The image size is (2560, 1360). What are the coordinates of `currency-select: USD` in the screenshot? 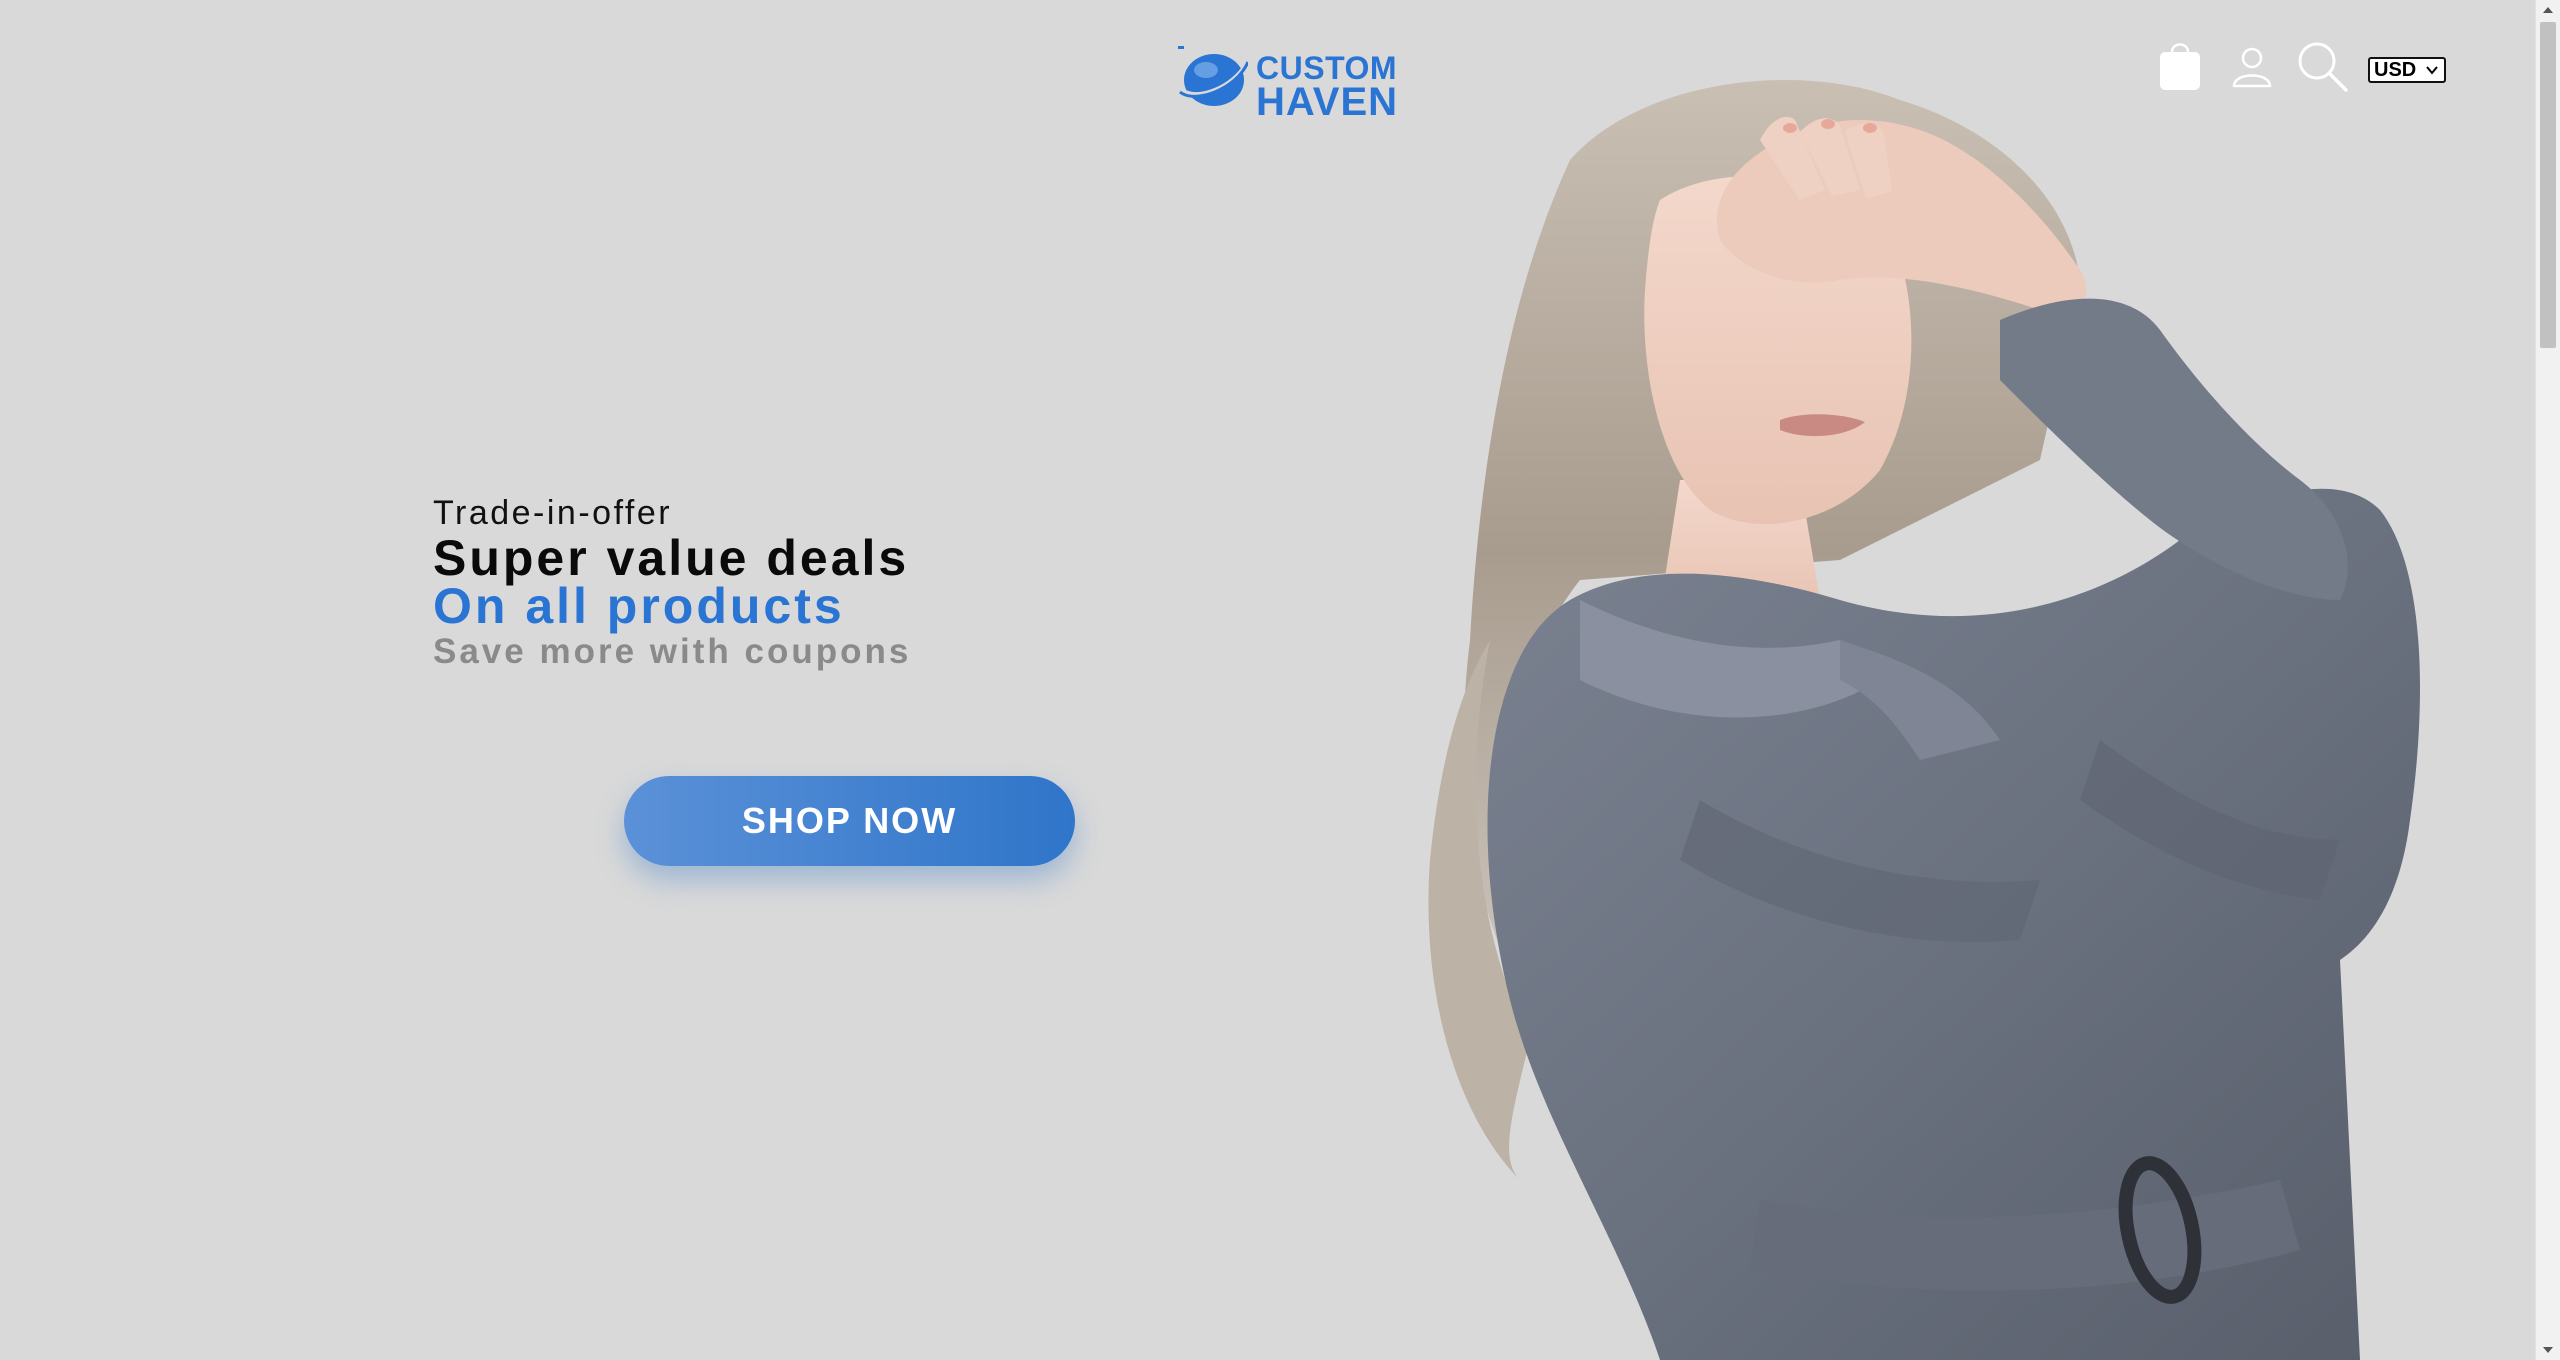 It's located at (2407, 70).